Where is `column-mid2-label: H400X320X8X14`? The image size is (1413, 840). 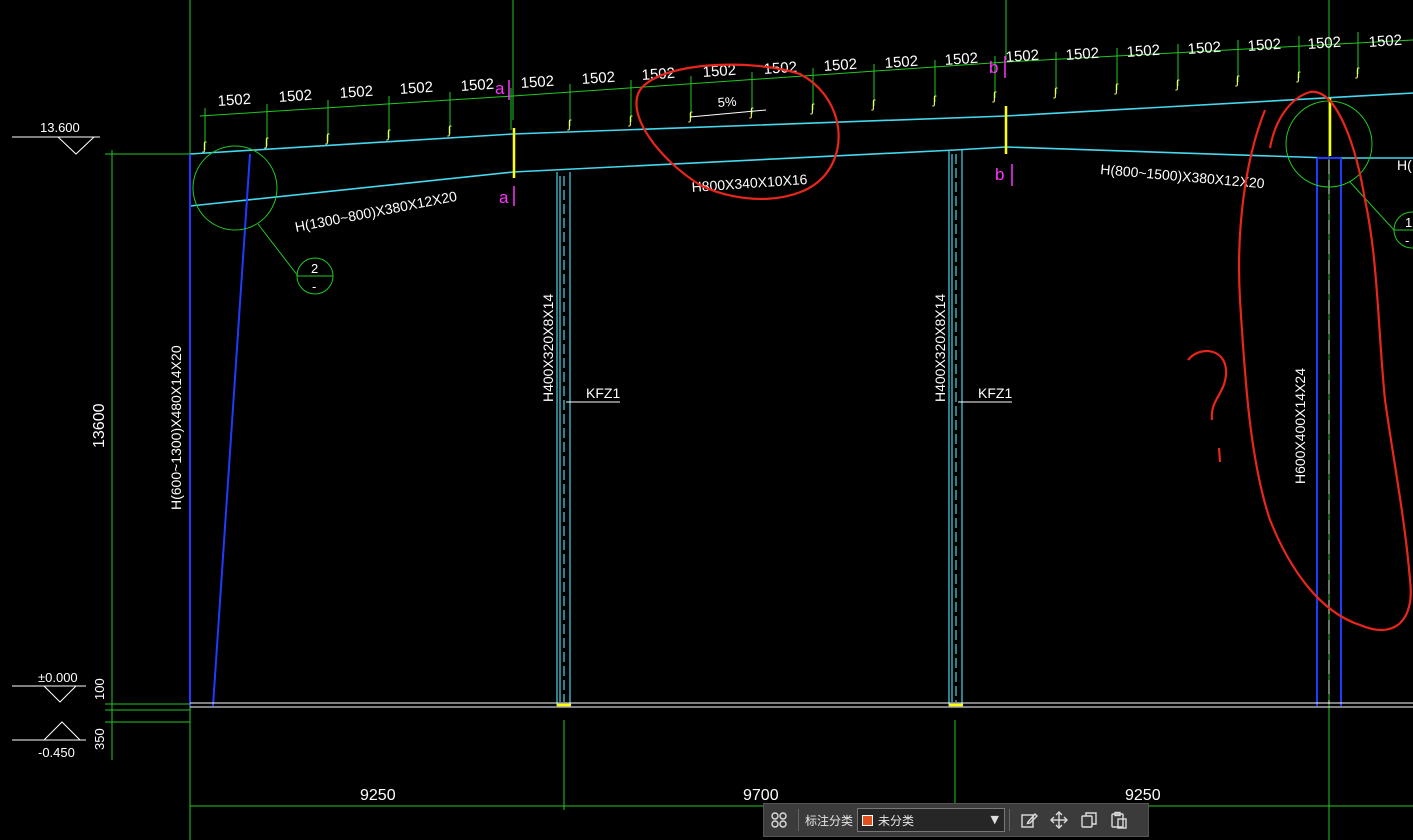 column-mid2-label: H400X320X8X14 is located at coordinates (940, 348).